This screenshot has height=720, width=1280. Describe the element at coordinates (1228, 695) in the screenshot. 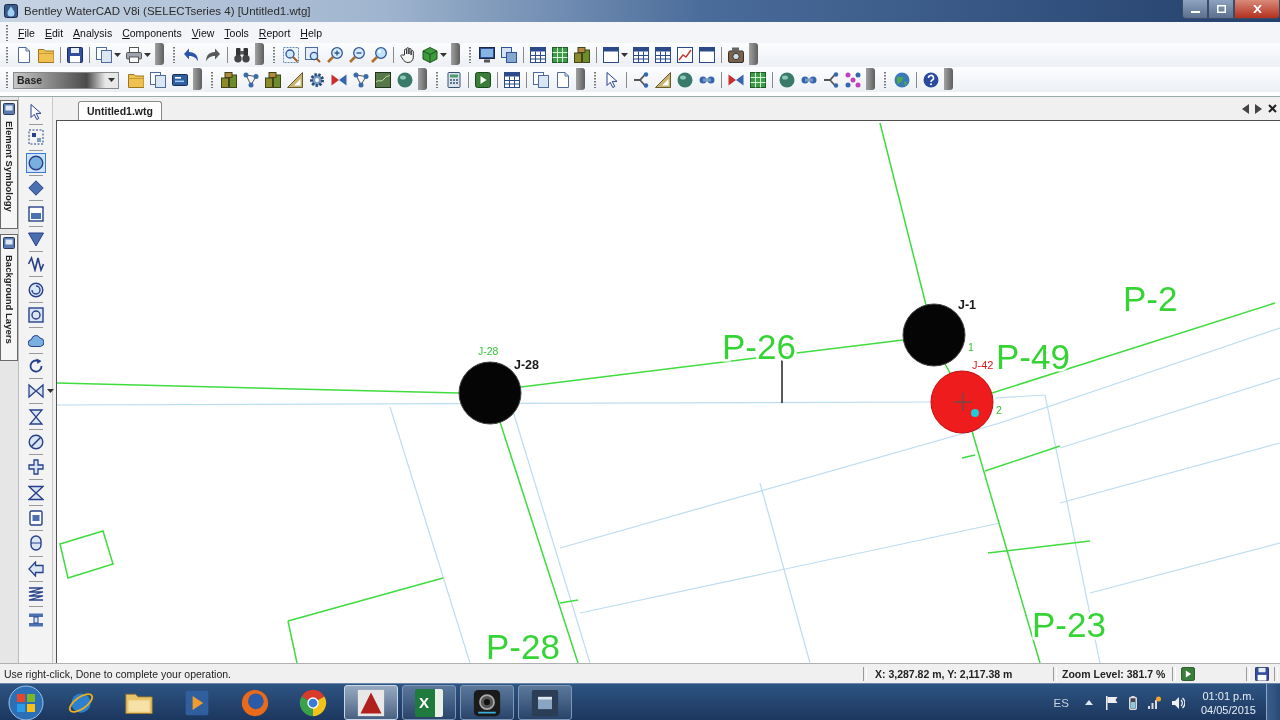

I see `clock-time: 01:01 p.m.` at that location.